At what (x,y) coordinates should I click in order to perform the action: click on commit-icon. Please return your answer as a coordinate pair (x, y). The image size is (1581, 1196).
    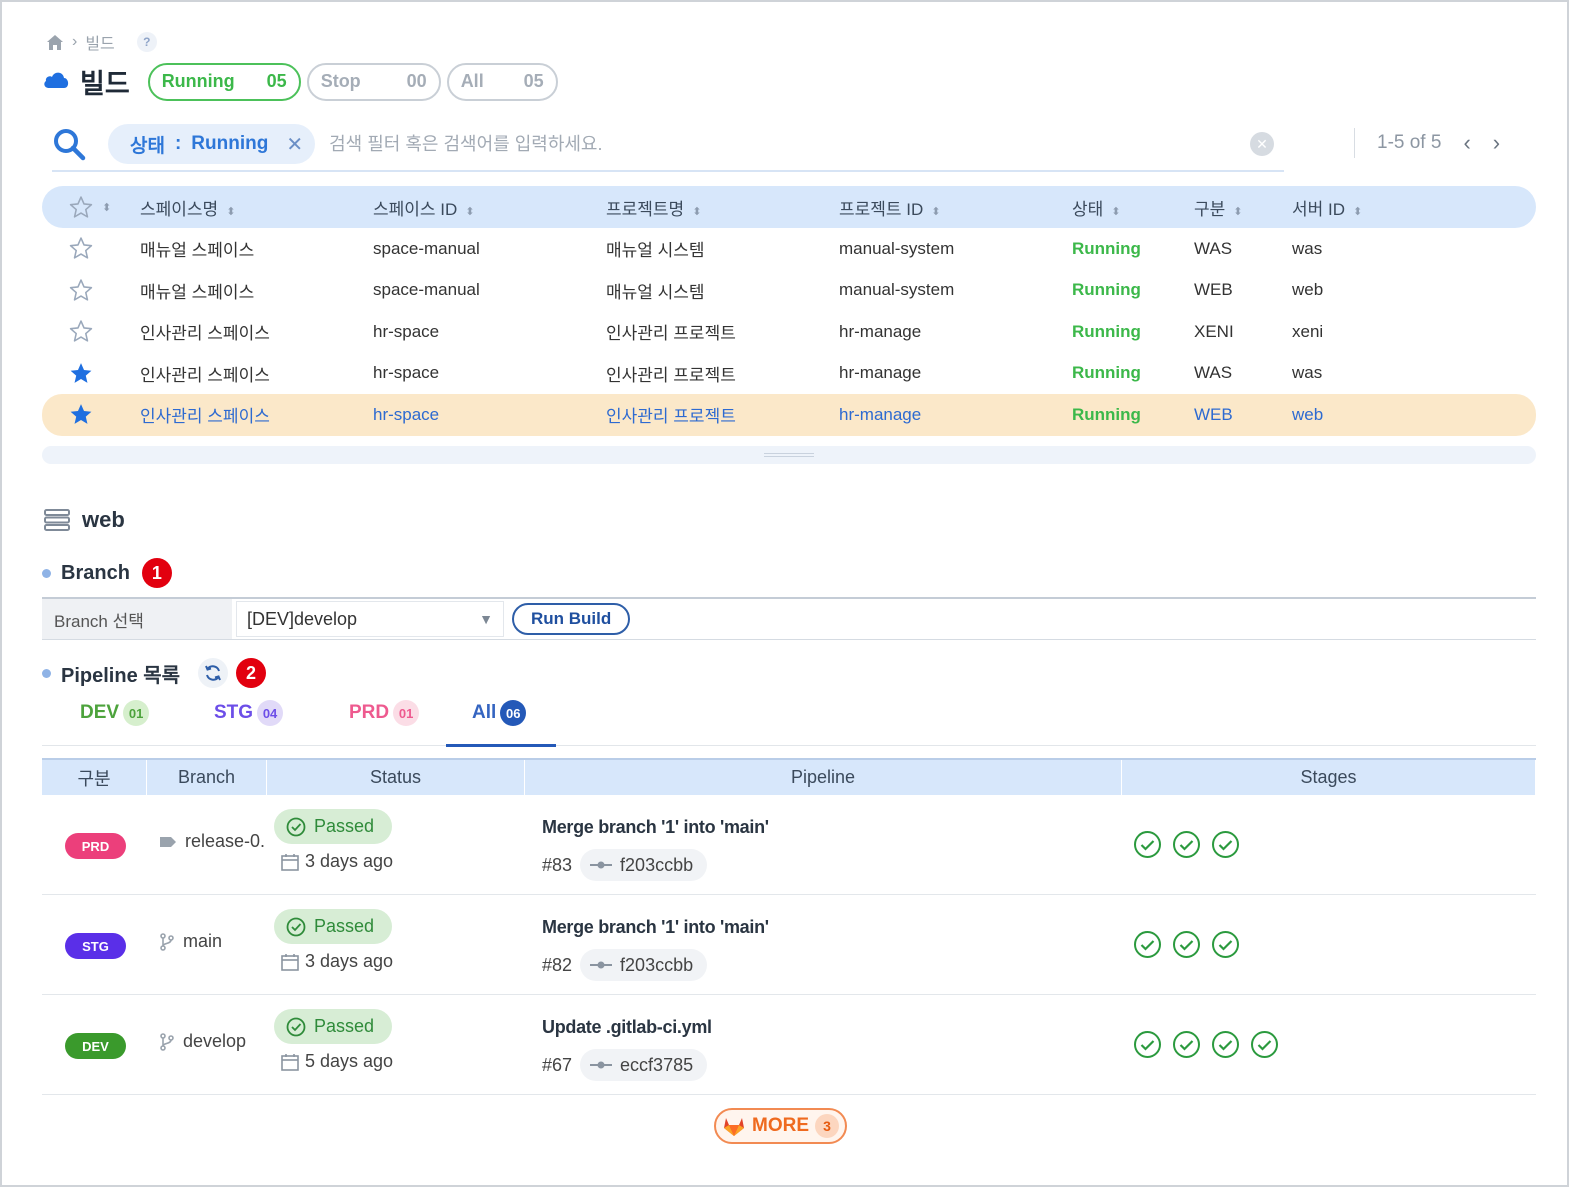
    Looking at the image, I should click on (601, 1065).